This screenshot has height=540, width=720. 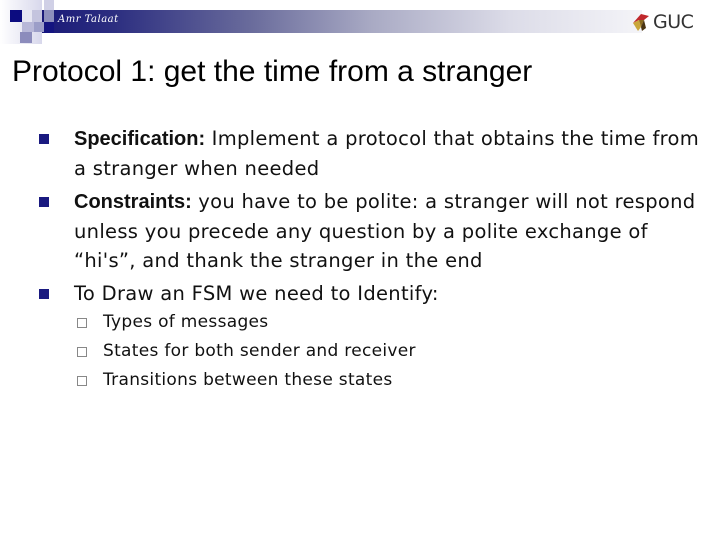 I want to click on bullet-label: Specification:, so click(x=140, y=139).